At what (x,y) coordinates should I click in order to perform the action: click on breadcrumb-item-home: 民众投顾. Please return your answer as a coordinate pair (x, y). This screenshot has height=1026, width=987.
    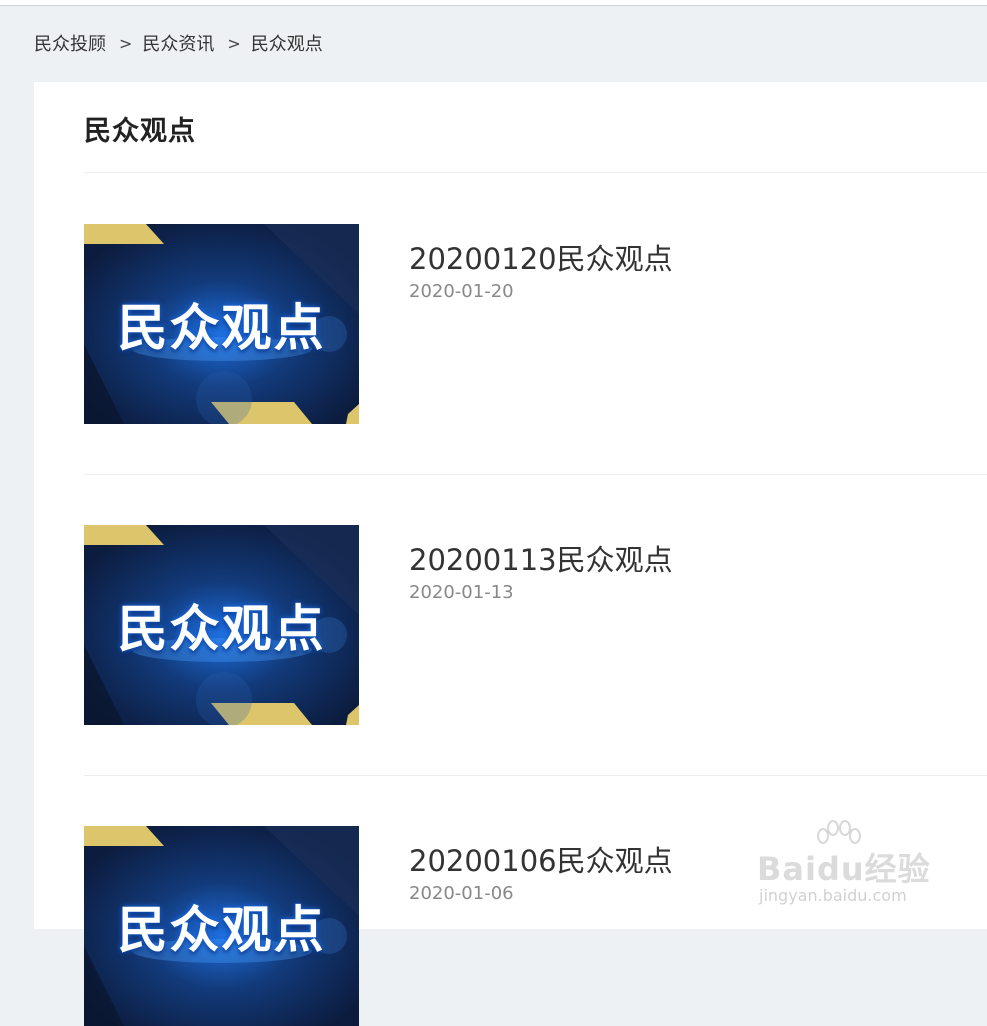
    Looking at the image, I should click on (70, 43).